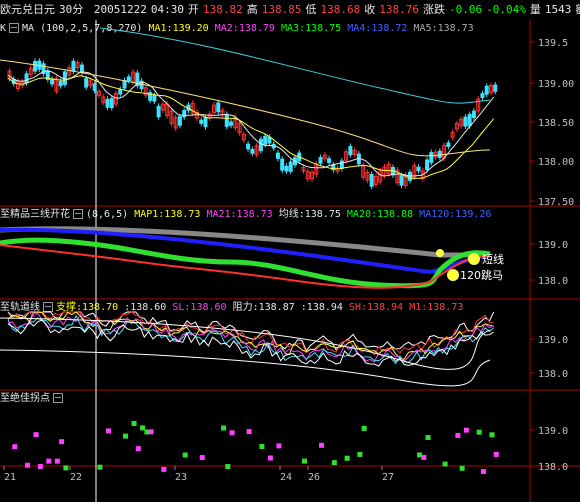 The width and height of the screenshot is (580, 502). Describe the element at coordinates (388, 477) in the screenshot. I see `x-tick-label: 27` at that location.